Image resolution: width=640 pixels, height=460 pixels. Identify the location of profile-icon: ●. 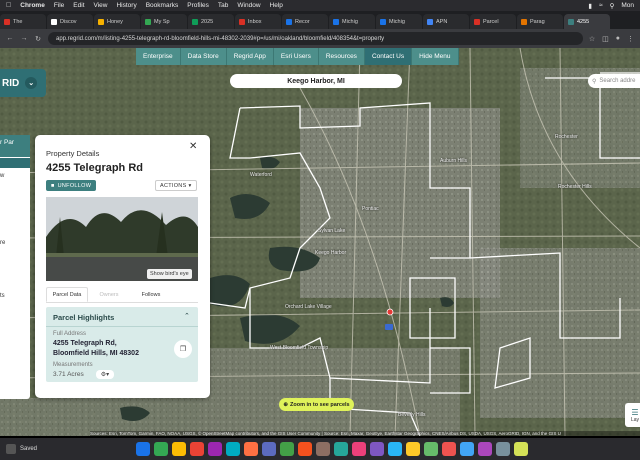
(618, 39).